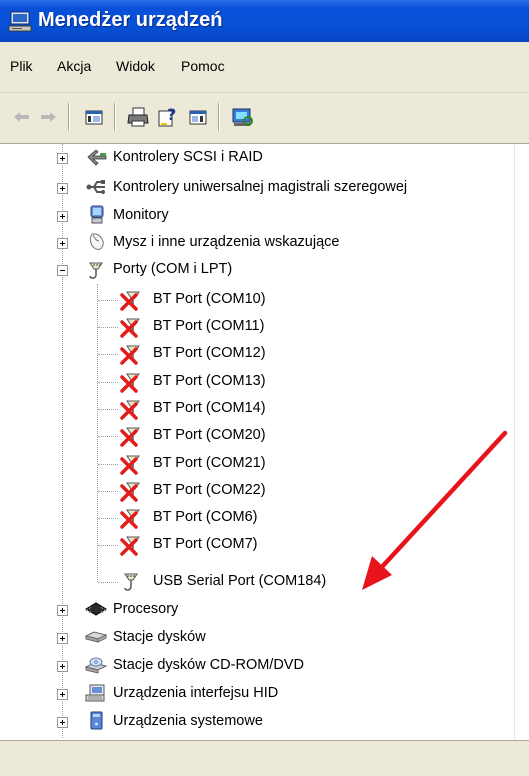 This screenshot has width=529, height=776. I want to click on tree-category-ports: Porty (COM i LPT), so click(257, 270).